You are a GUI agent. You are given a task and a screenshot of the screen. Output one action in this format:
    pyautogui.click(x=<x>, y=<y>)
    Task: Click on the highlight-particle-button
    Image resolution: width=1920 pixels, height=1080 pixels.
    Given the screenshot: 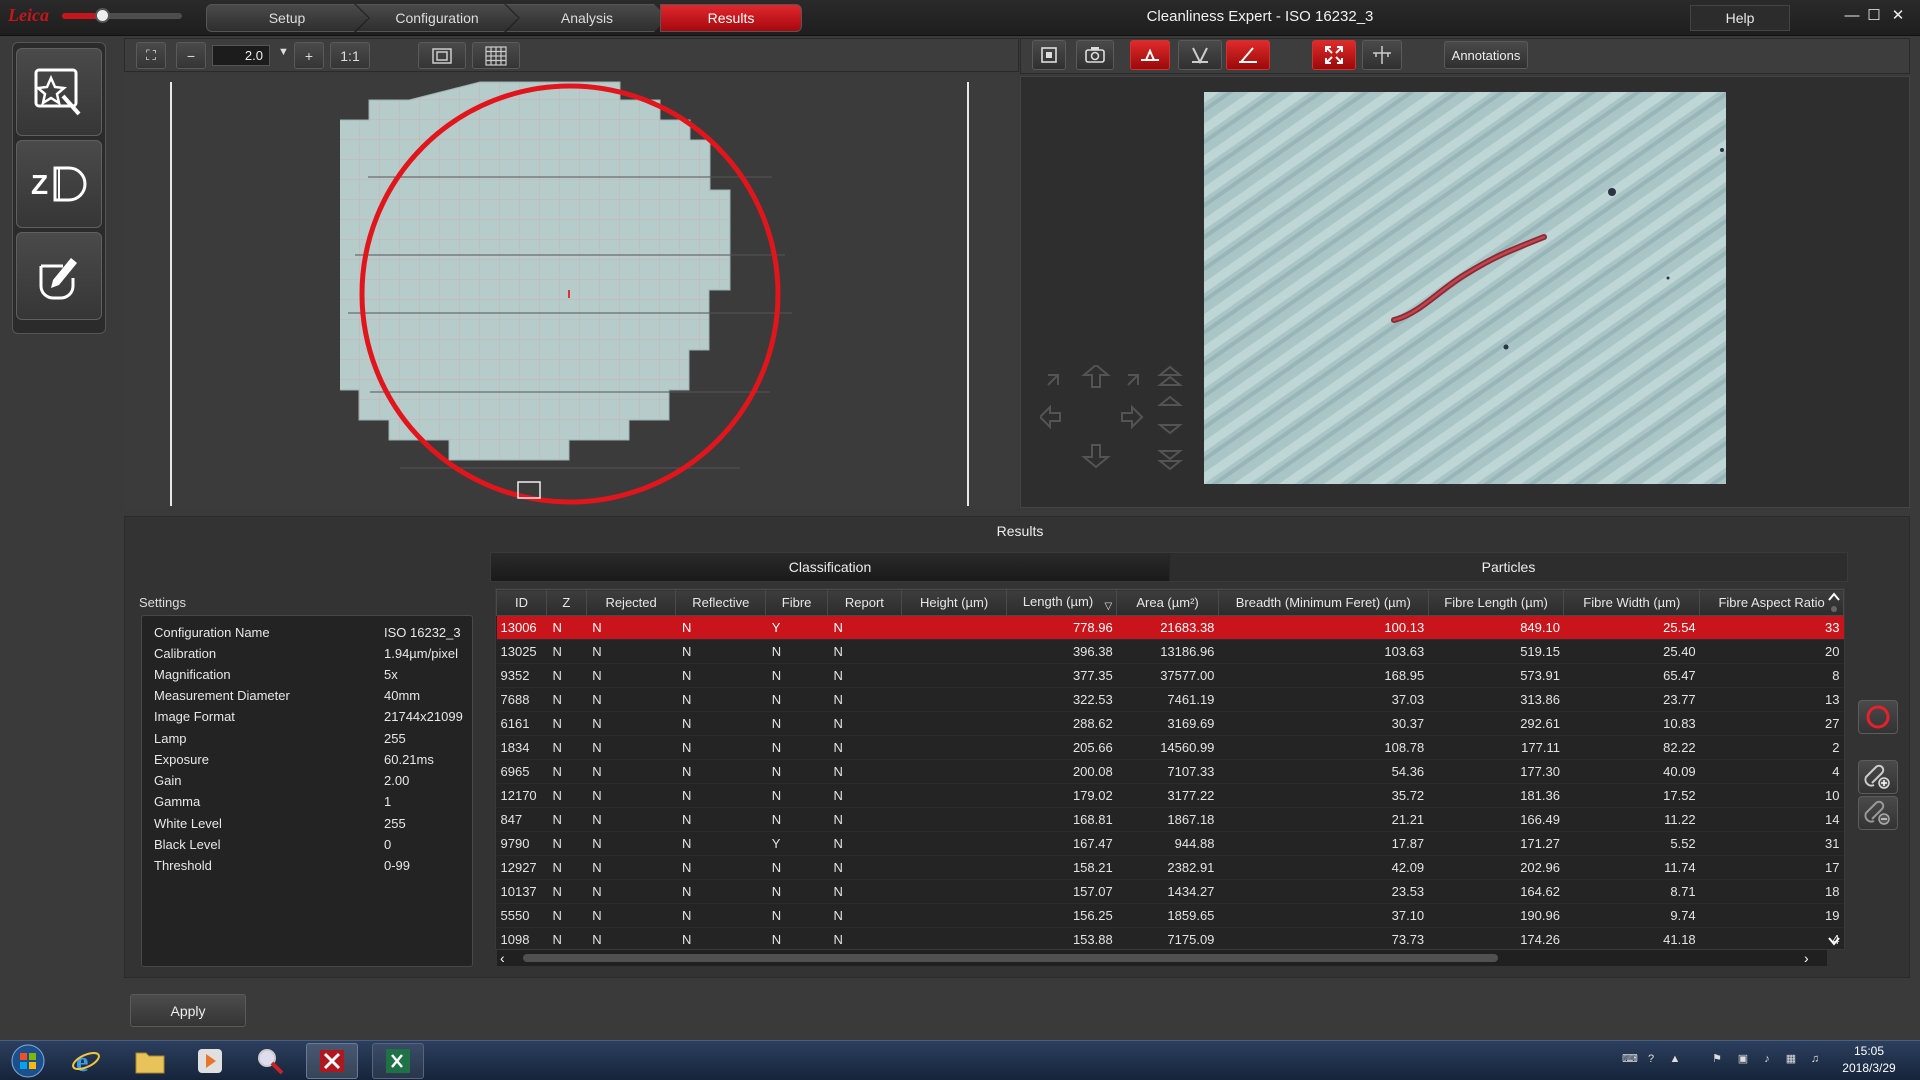 What is the action you would take?
    pyautogui.click(x=1878, y=717)
    